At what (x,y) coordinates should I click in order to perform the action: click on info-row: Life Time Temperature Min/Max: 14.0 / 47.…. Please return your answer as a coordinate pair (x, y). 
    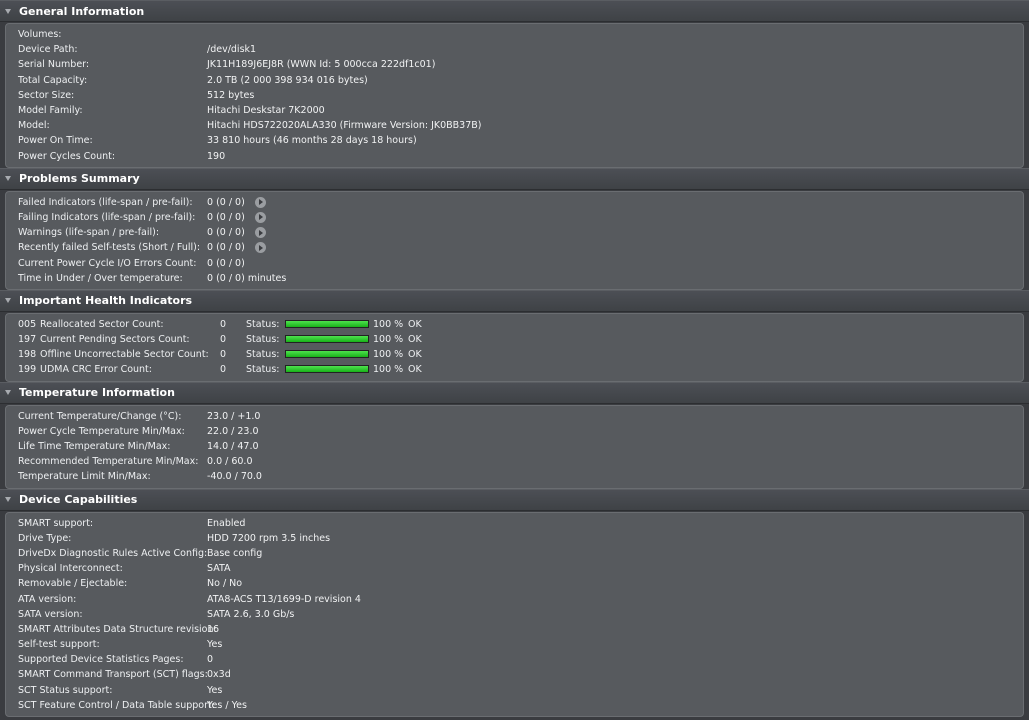
    Looking at the image, I should click on (514, 446).